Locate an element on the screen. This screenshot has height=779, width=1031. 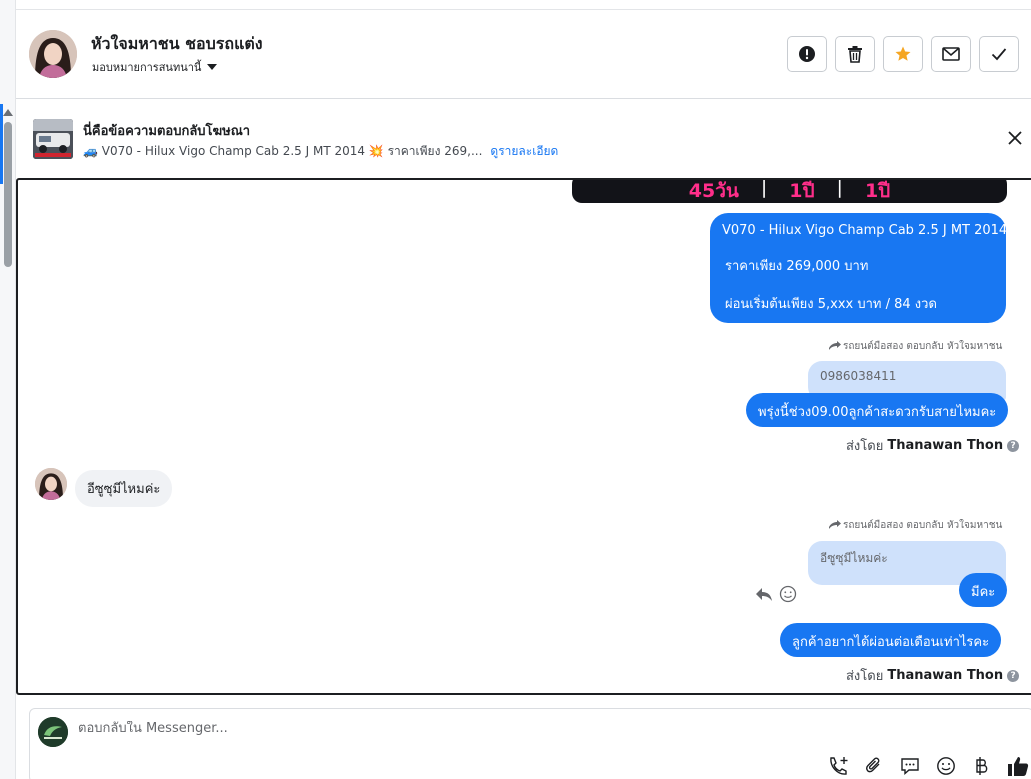
message-input is located at coordinates (428, 728).